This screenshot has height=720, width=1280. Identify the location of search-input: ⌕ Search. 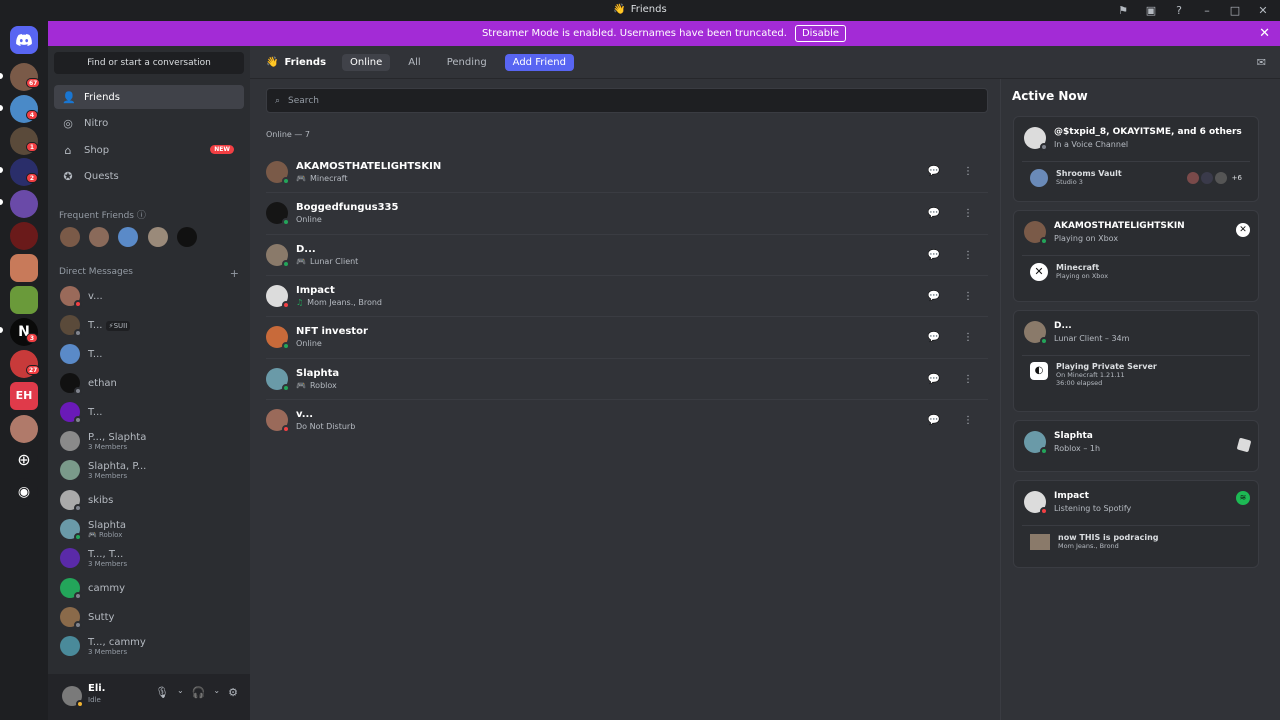
(627, 100).